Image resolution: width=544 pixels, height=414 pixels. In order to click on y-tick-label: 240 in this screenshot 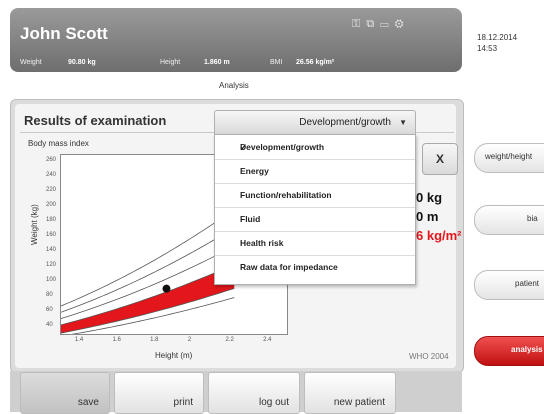, I will do `click(51, 175)`.